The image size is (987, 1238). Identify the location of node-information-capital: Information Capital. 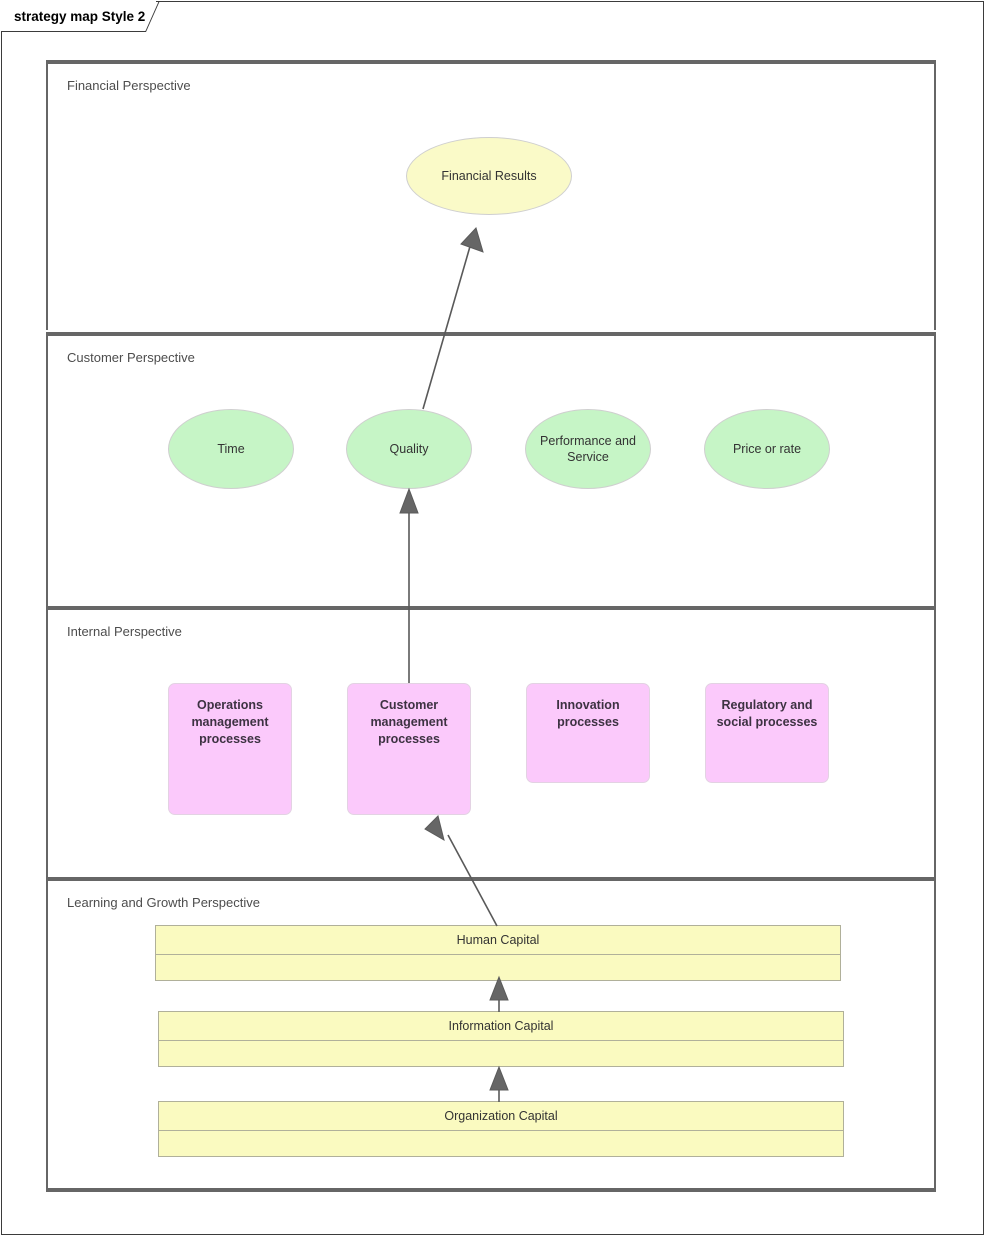
(501, 1039).